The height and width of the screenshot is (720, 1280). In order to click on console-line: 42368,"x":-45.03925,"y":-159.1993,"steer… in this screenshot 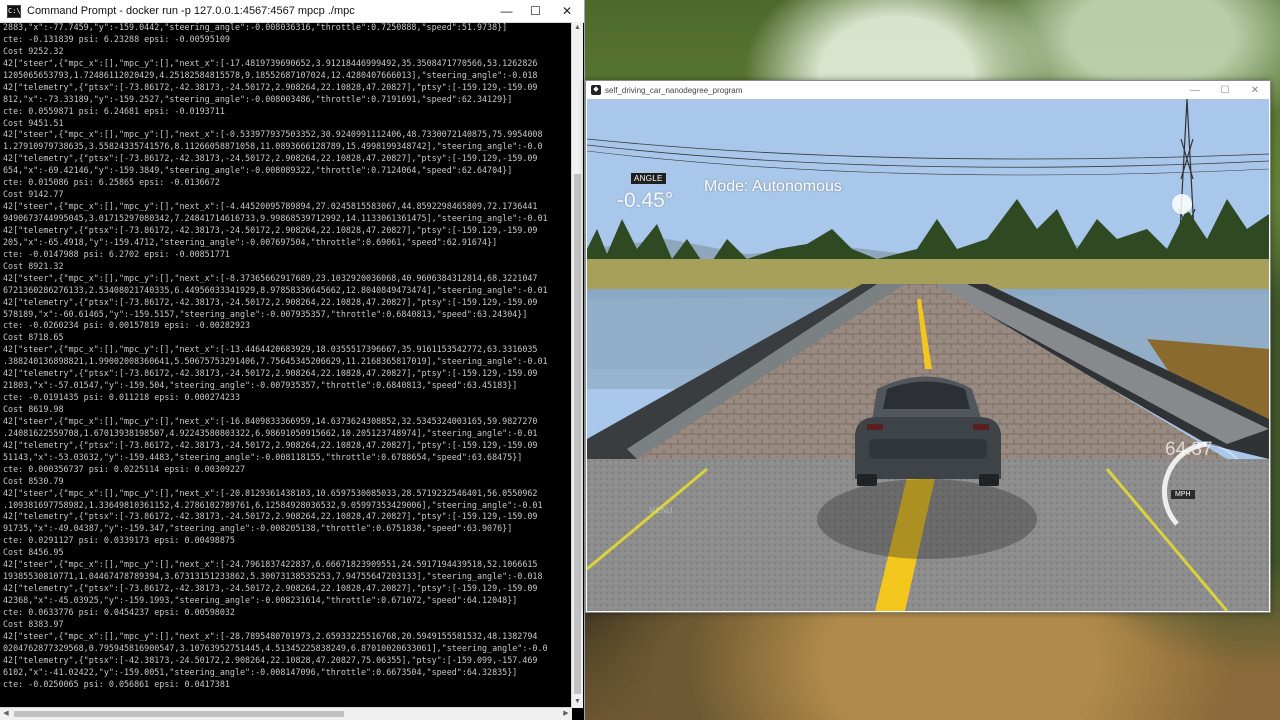, I will do `click(260, 600)`.